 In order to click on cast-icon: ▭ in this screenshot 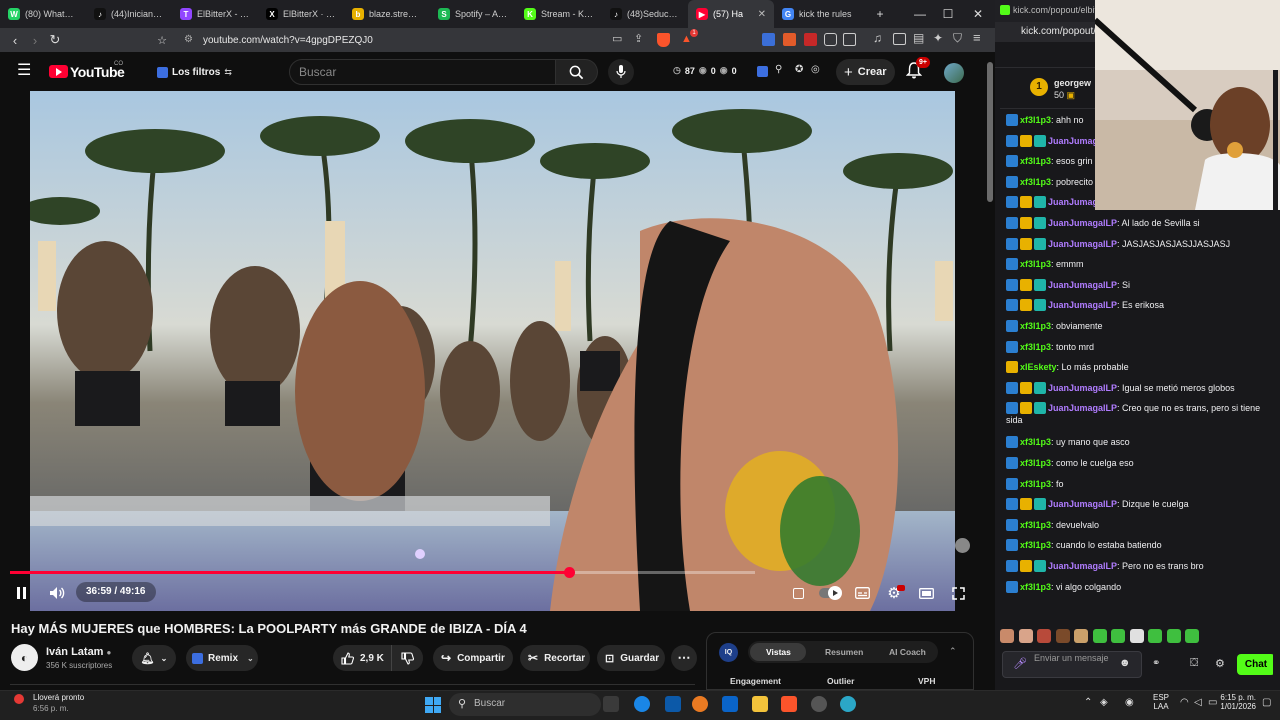, I will do `click(619, 39)`.